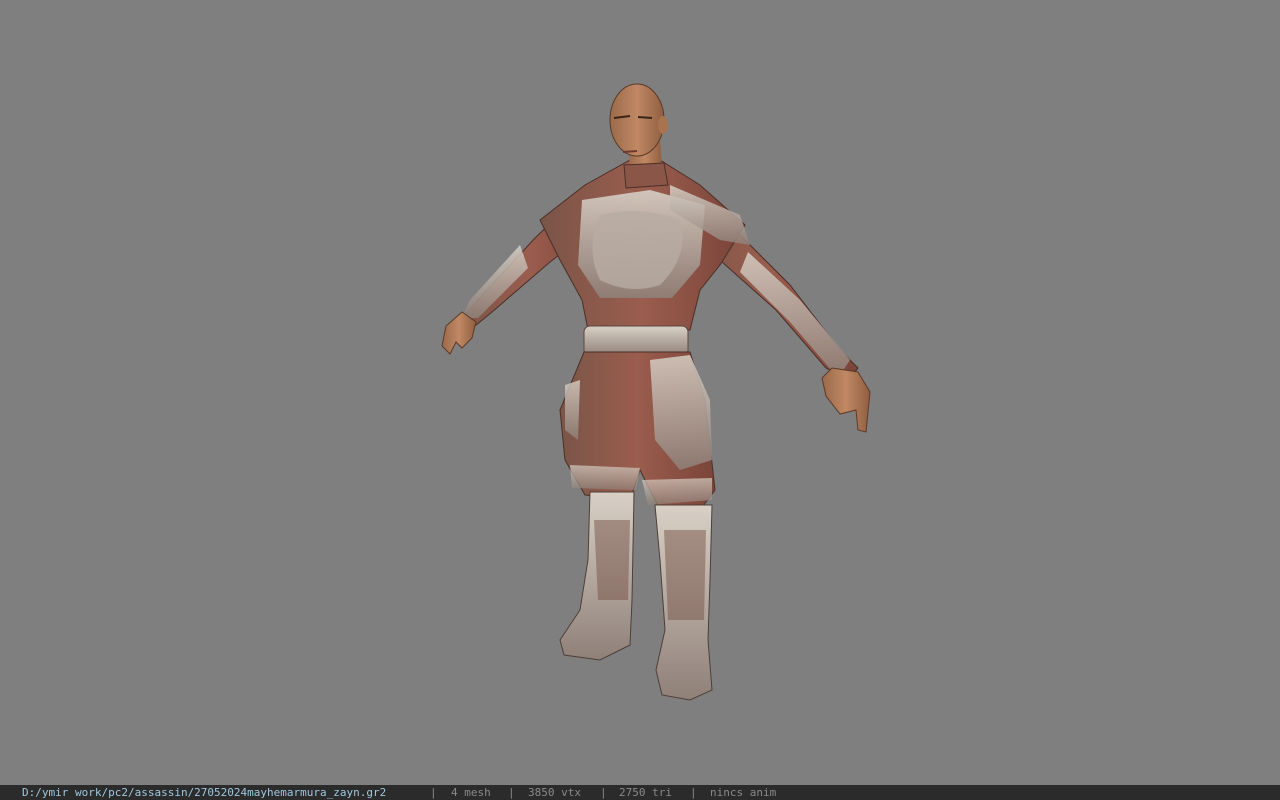 This screenshot has width=1280, height=800. I want to click on boots, so click(636, 596).